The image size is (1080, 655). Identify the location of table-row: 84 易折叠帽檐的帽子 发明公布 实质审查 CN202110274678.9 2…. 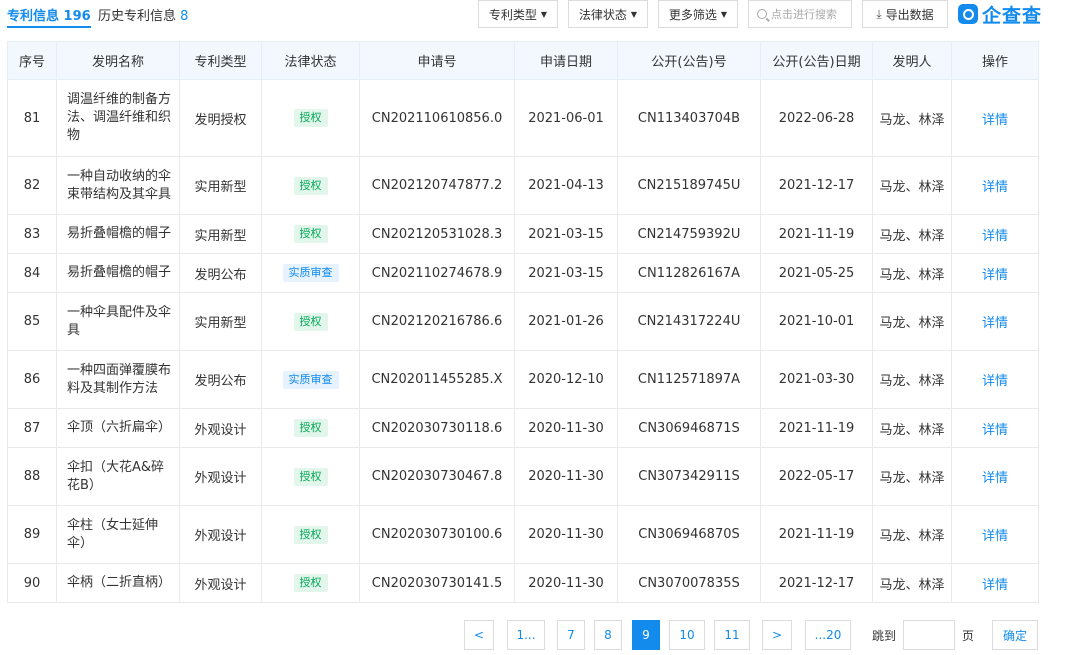
(523, 273).